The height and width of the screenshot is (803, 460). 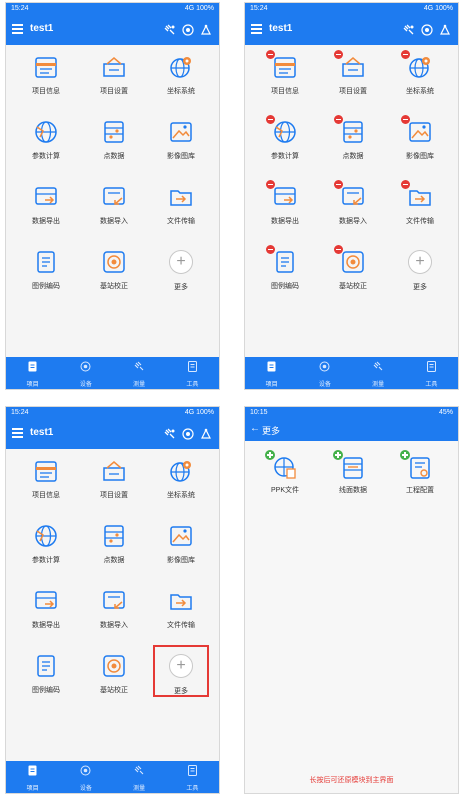 What do you see at coordinates (285, 483) in the screenshot?
I see `more-module-ppk-file: PPK文件` at bounding box center [285, 483].